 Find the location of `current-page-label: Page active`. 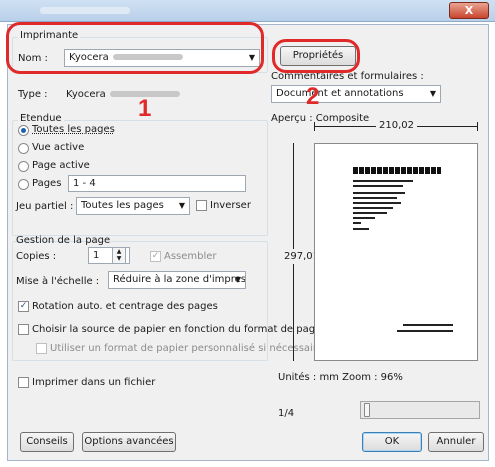

current-page-label: Page active is located at coordinates (61, 165).